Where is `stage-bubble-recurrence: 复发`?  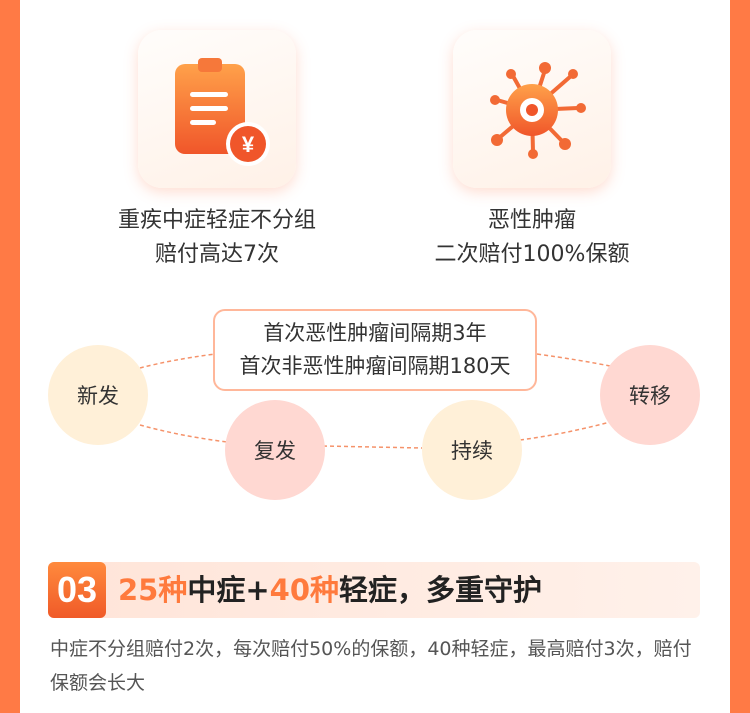 stage-bubble-recurrence: 复发 is located at coordinates (275, 450).